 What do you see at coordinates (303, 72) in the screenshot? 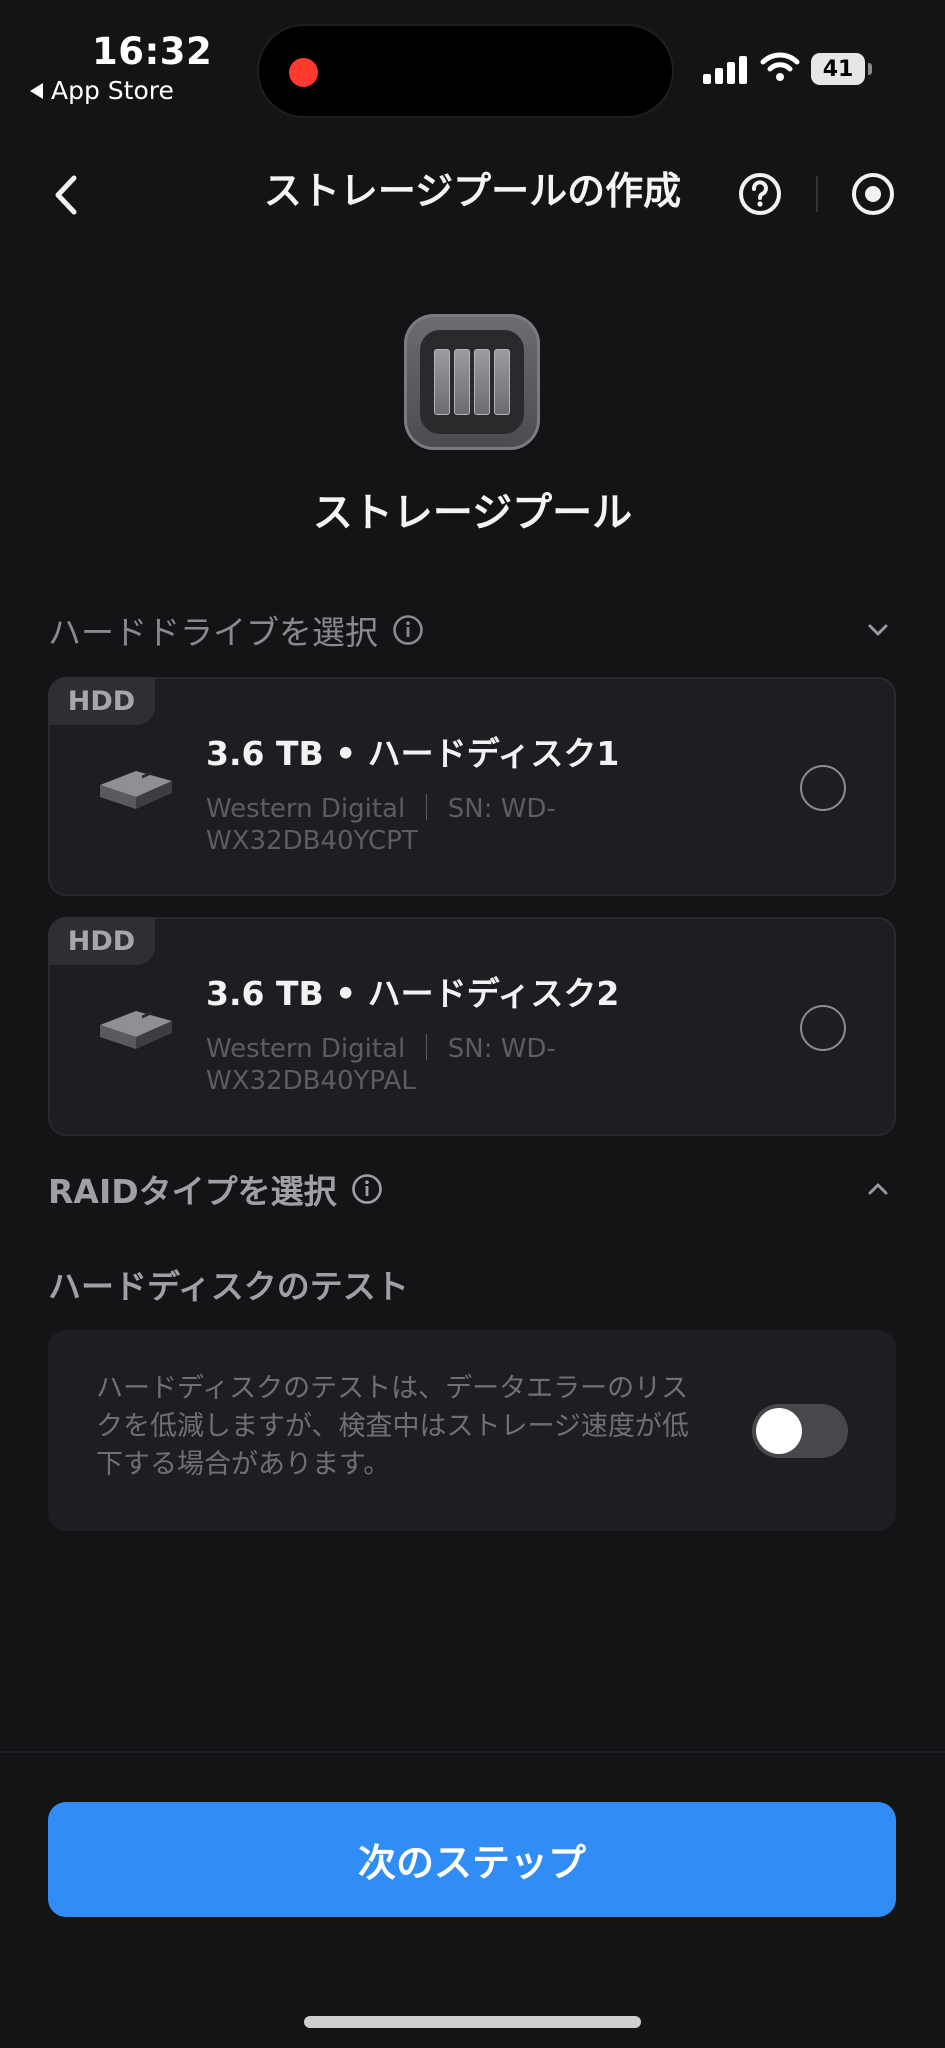
I see `recording-indicator-icon` at bounding box center [303, 72].